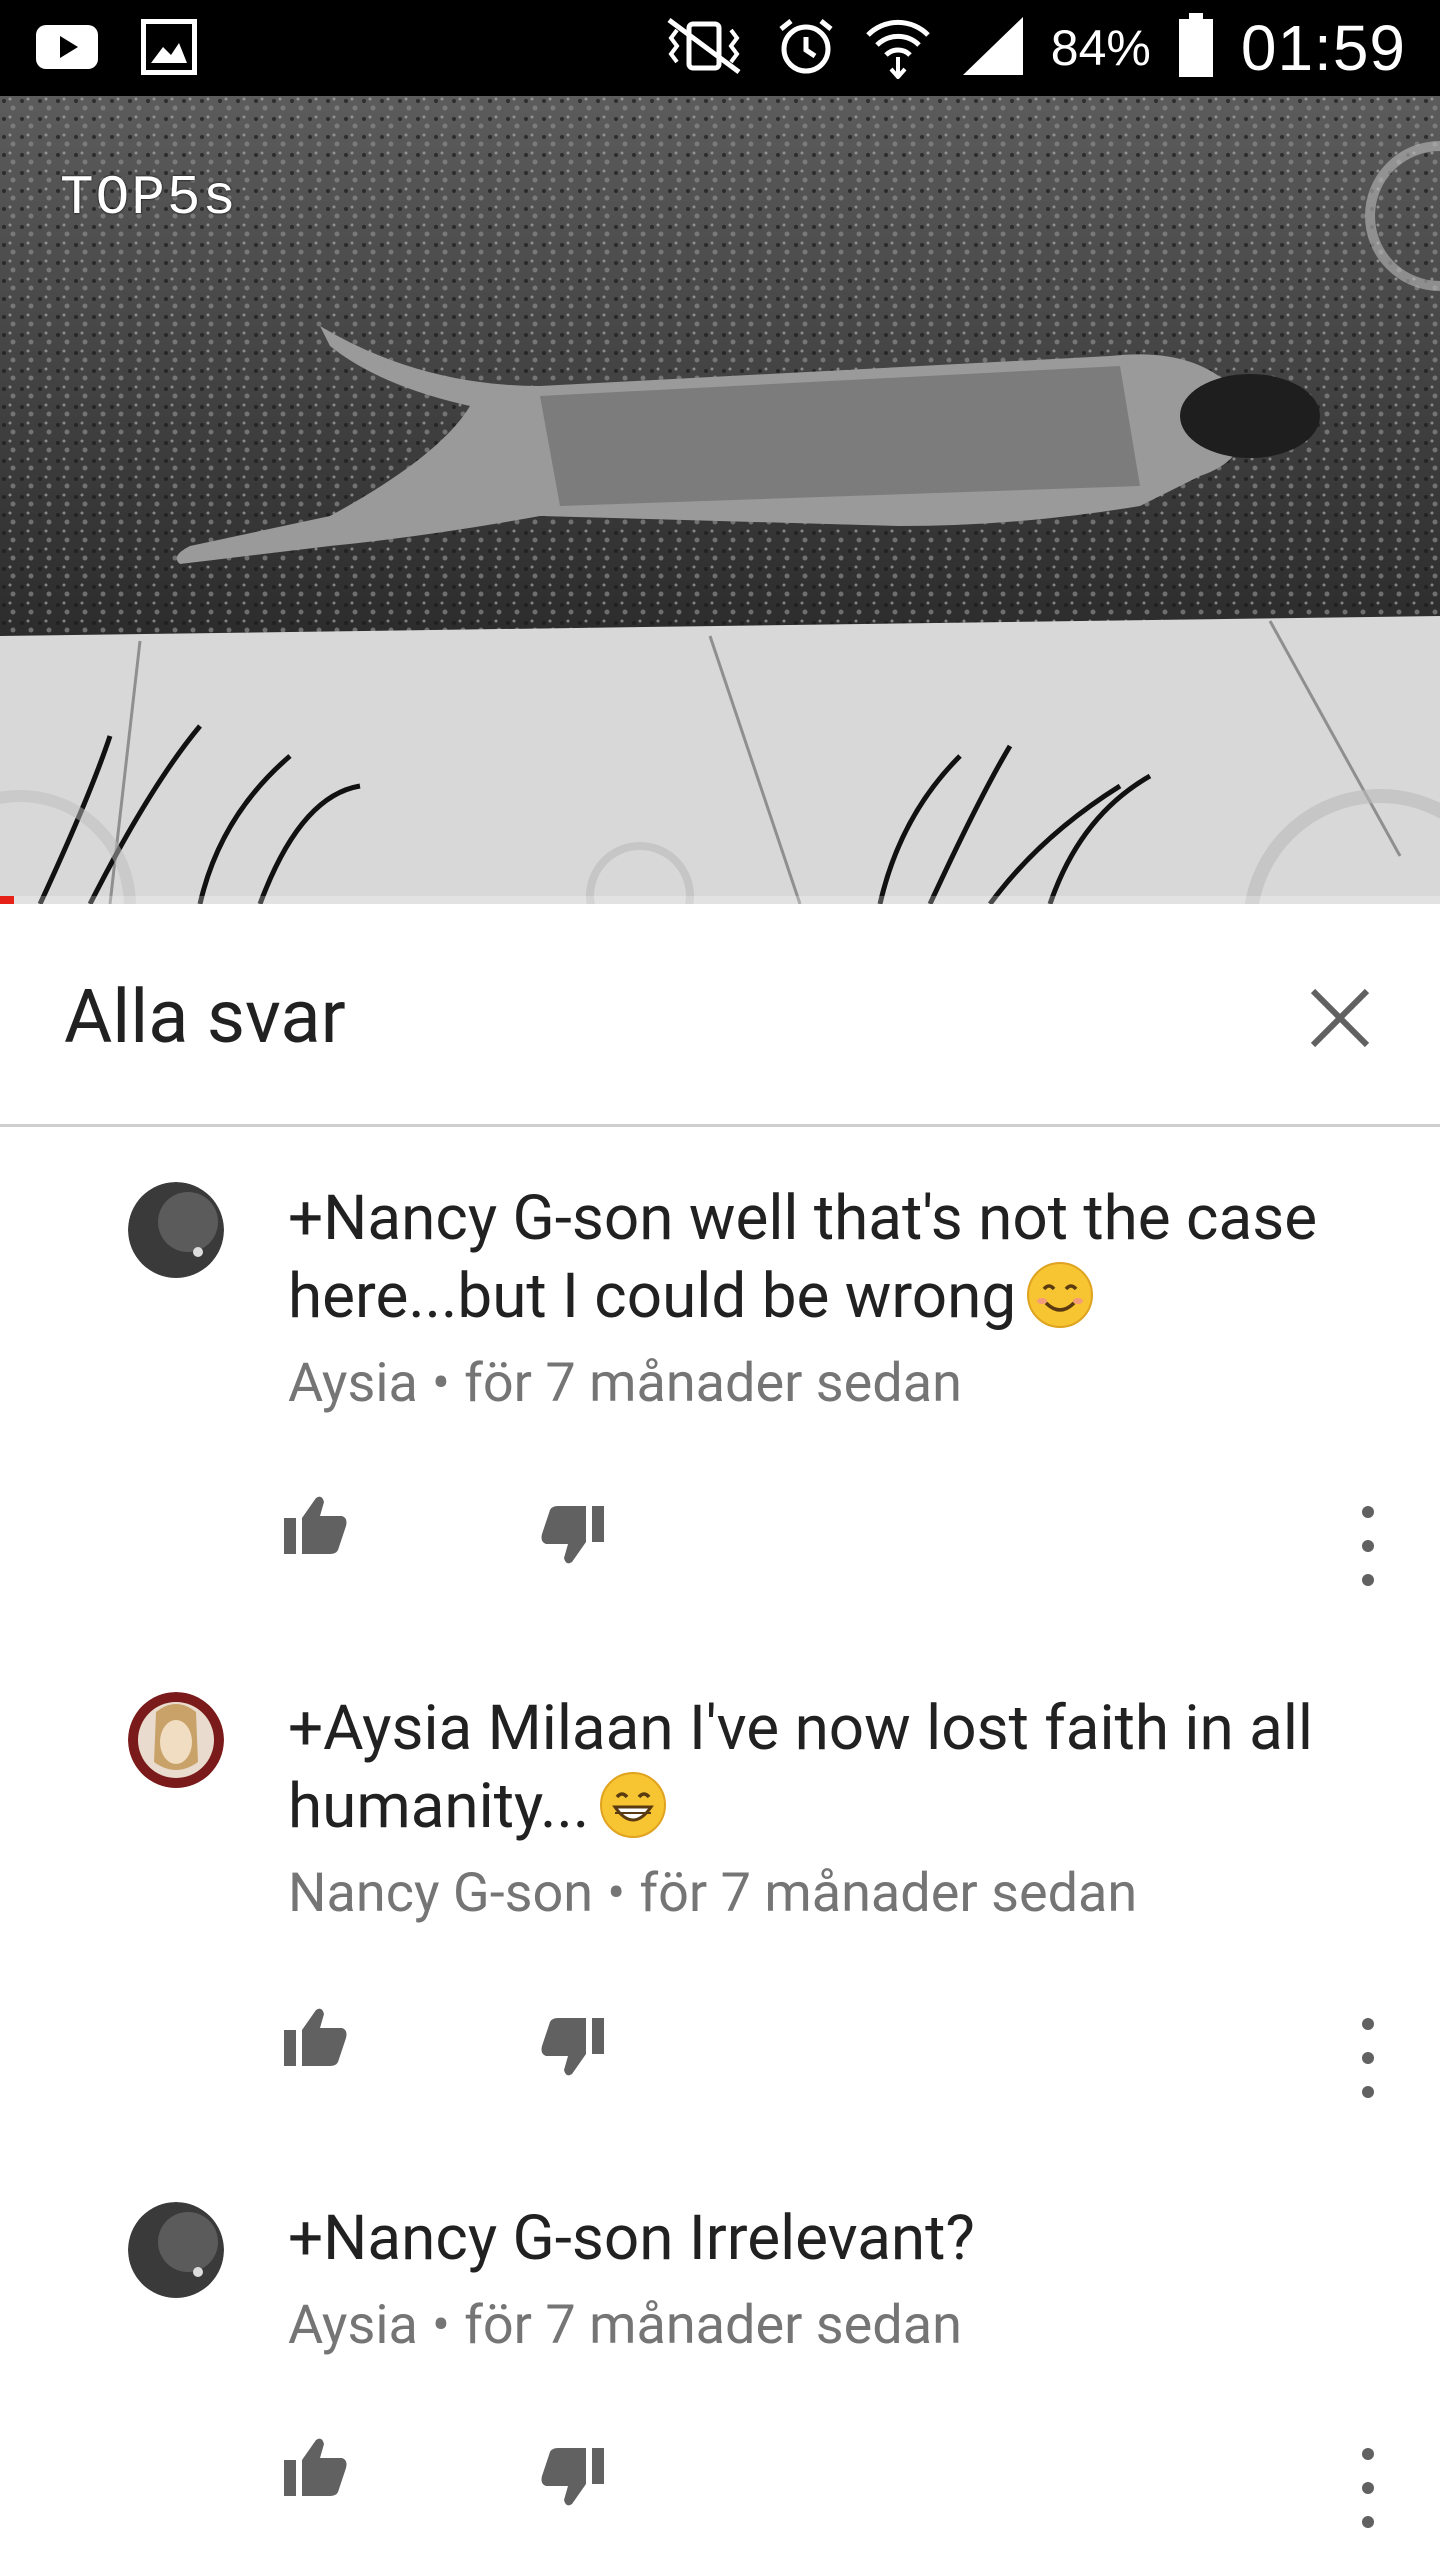 This screenshot has height=2560, width=1440. What do you see at coordinates (169, 47) in the screenshot?
I see `gallery-icon` at bounding box center [169, 47].